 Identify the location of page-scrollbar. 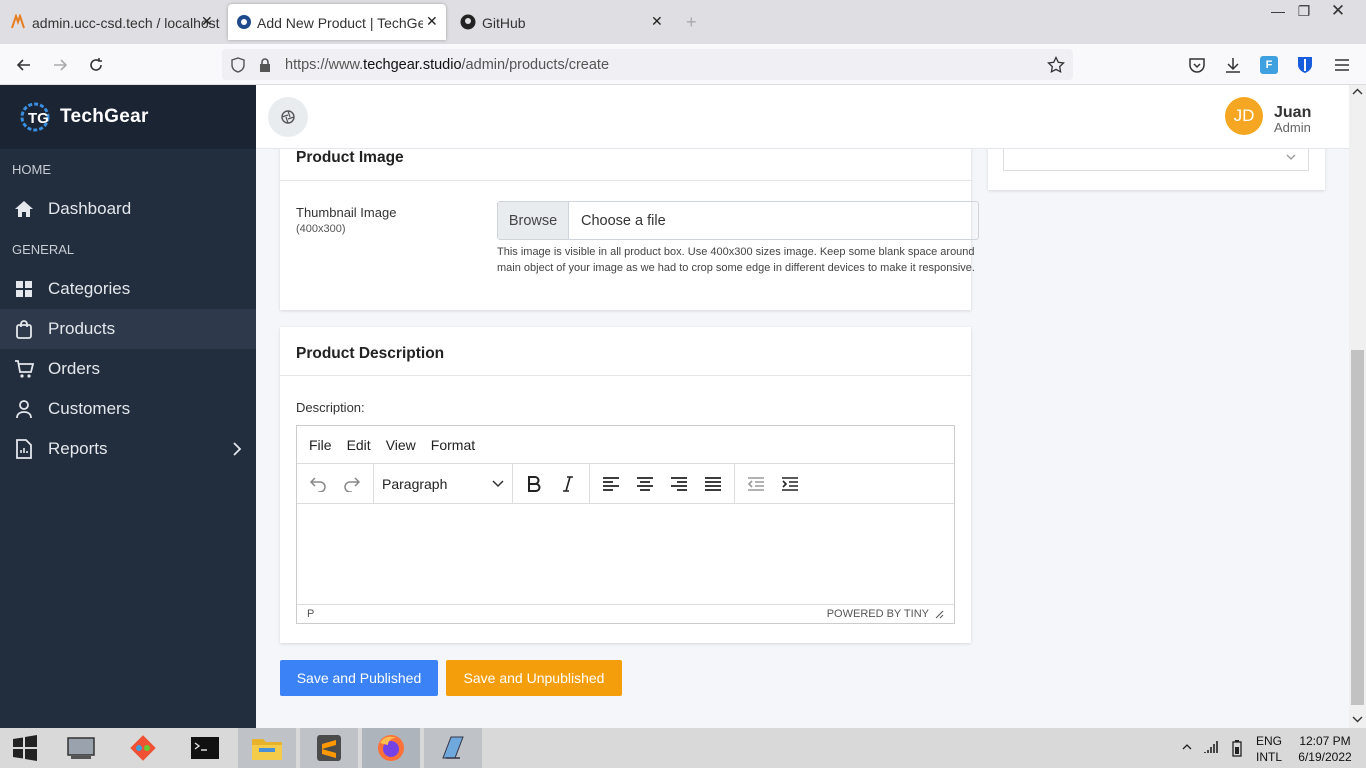
(1357, 406).